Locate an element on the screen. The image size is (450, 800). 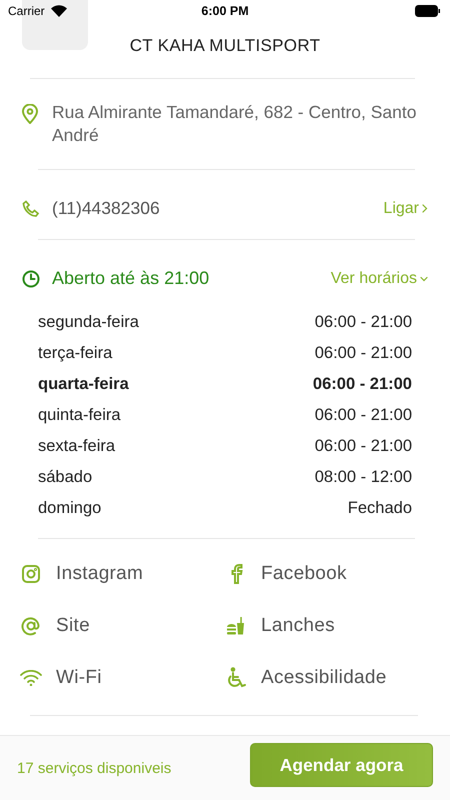
open-status: Aberto até às 21:00 is located at coordinates (131, 278).